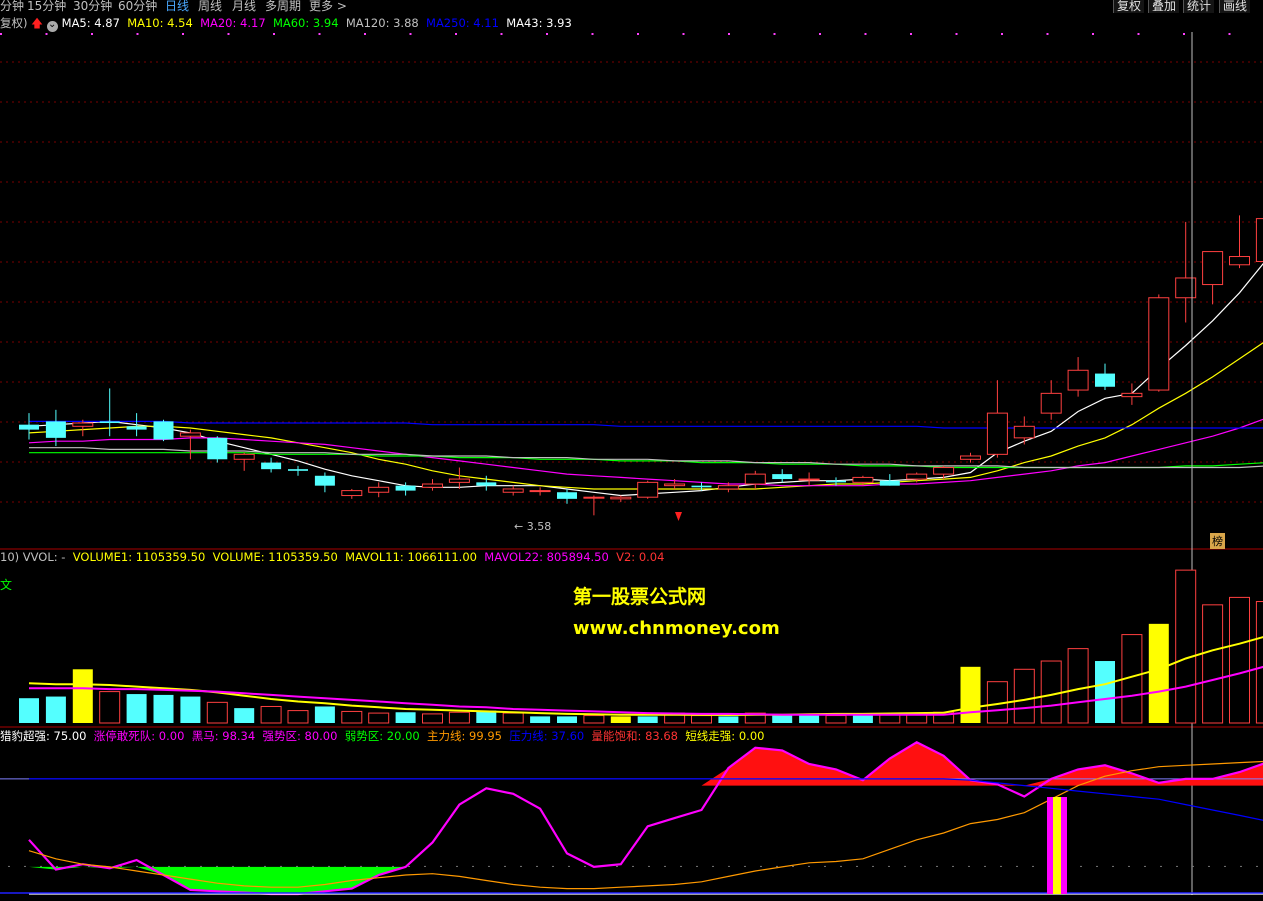  What do you see at coordinates (676, 628) in the screenshot?
I see `watermark-url: www.chnmoney.com` at bounding box center [676, 628].